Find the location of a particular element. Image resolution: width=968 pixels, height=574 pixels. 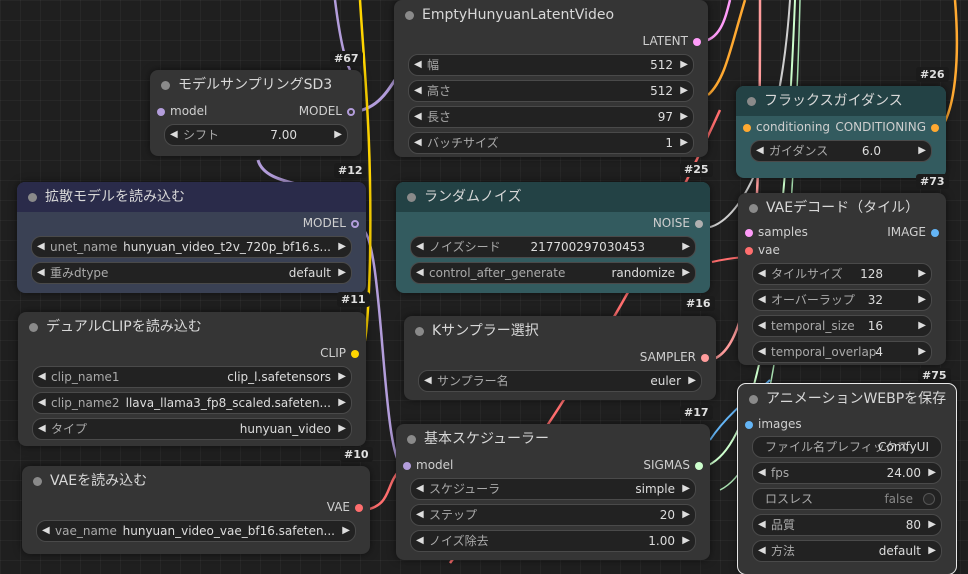

clip-output-slot: CLIP is located at coordinates (339, 353).